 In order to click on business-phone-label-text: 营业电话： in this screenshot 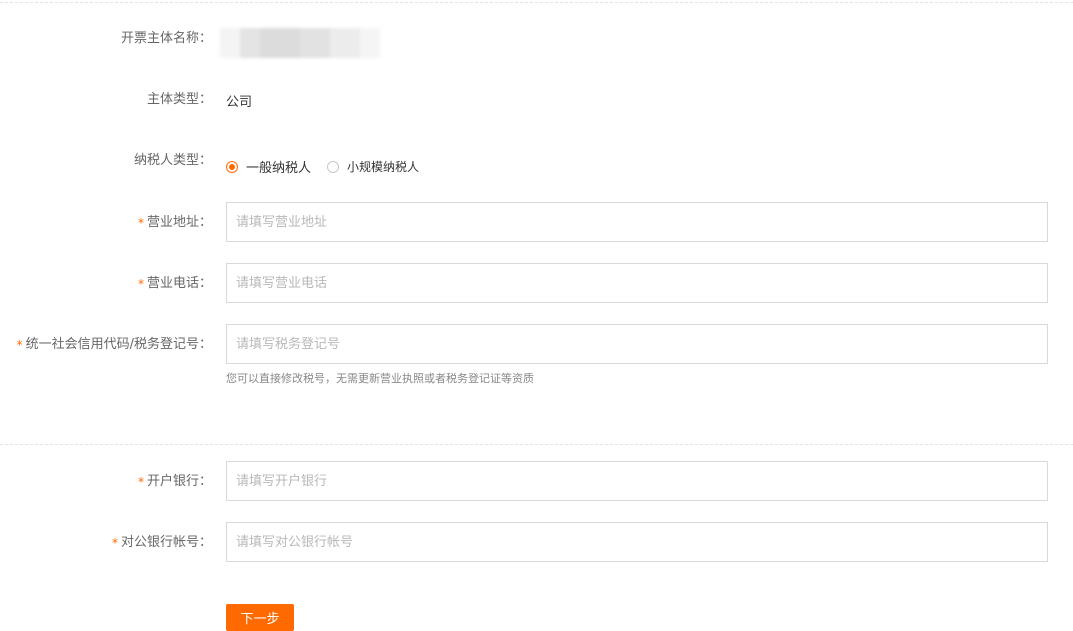, I will do `click(179, 283)`.